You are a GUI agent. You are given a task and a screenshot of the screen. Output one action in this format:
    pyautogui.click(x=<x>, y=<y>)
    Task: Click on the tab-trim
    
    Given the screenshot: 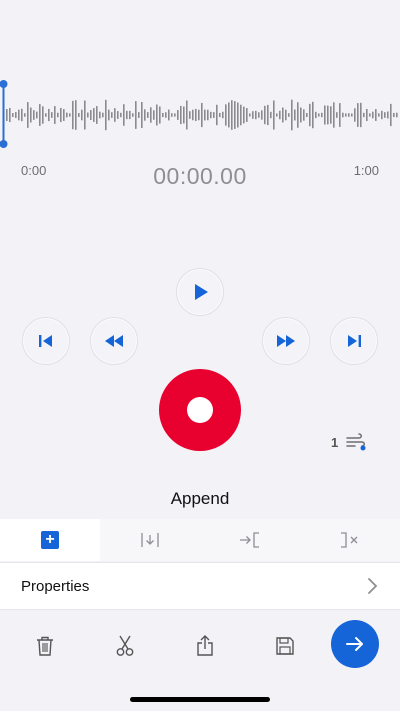 What is the action you would take?
    pyautogui.click(x=350, y=540)
    